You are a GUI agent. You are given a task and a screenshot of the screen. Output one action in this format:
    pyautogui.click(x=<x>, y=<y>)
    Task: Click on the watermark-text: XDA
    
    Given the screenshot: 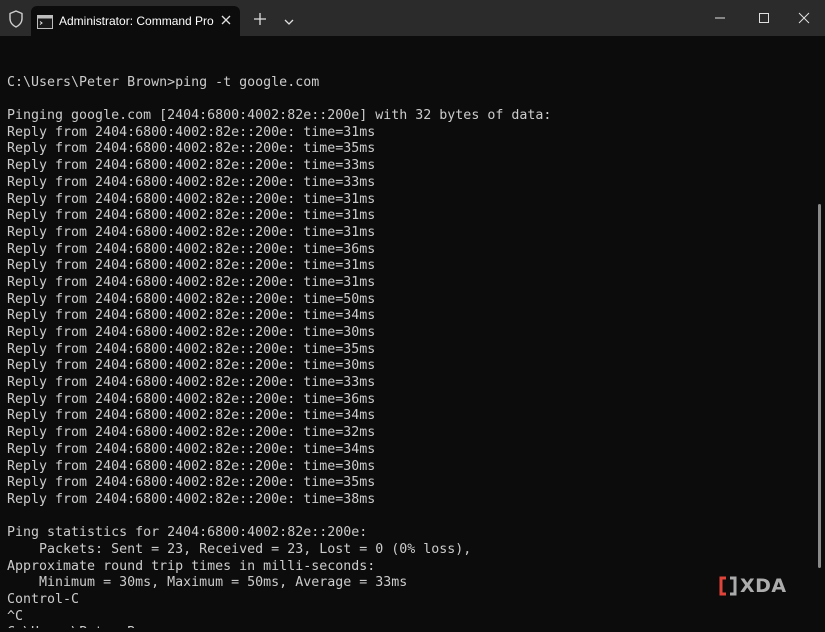 What is the action you would take?
    pyautogui.click(x=763, y=586)
    